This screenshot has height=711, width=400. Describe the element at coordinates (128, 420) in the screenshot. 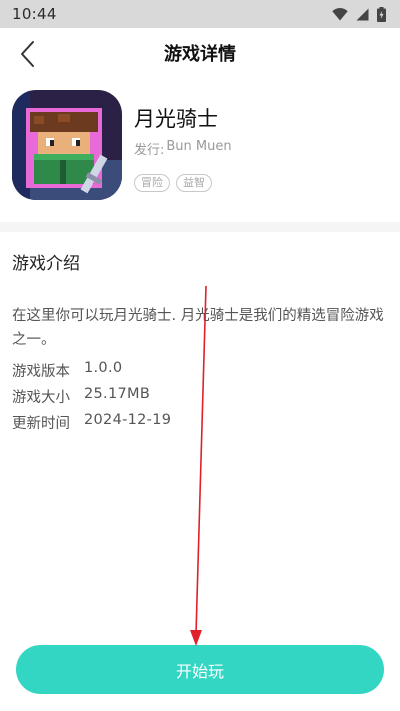

I see `info-value: 2024-12-19` at that location.